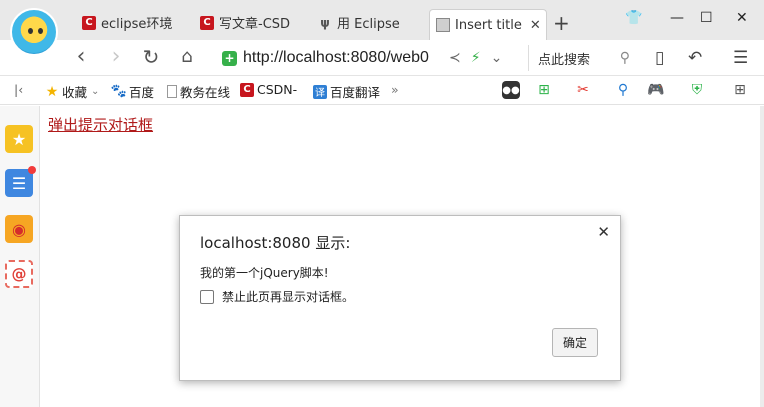 Image resolution: width=764 pixels, height=407 pixels. Describe the element at coordinates (52, 91) in the screenshot. I see `star-icon: ★` at that location.